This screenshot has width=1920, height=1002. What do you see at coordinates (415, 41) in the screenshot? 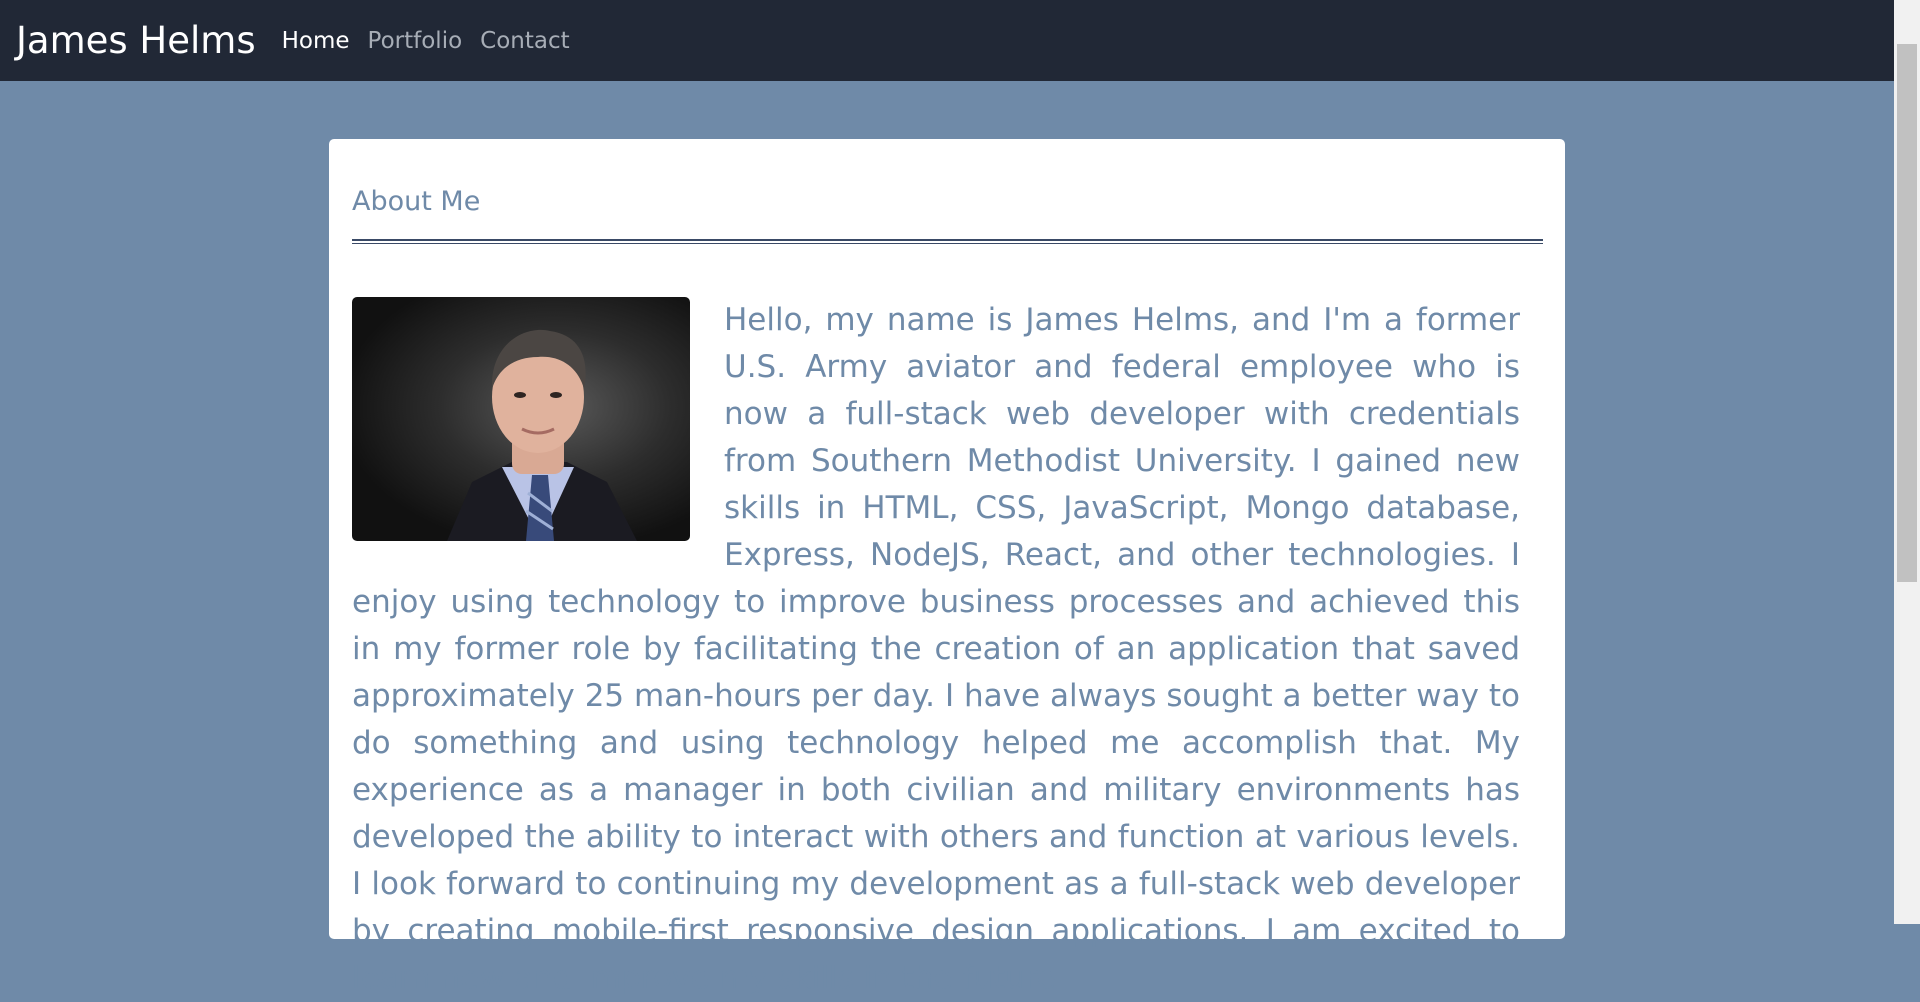
I see `nav-link-portfolio: Portfolio` at bounding box center [415, 41].